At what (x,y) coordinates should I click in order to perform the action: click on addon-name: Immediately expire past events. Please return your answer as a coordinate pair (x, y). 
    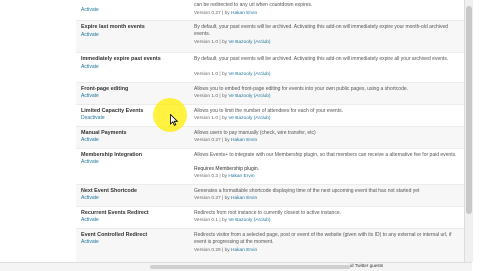
    Looking at the image, I should click on (121, 59).